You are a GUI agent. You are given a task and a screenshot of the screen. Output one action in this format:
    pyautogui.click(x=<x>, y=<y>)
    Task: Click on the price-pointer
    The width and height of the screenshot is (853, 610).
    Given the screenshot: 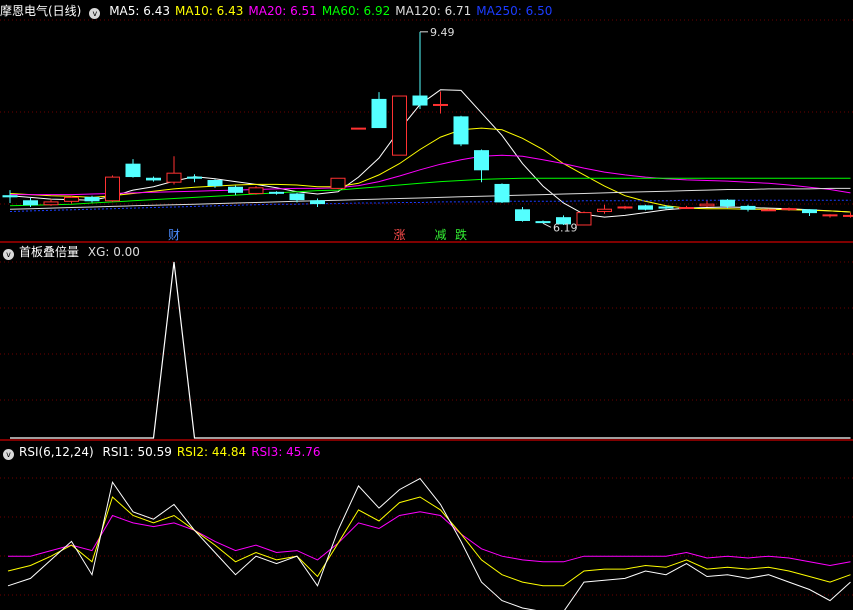 What is the action you would take?
    pyautogui.click(x=547, y=225)
    